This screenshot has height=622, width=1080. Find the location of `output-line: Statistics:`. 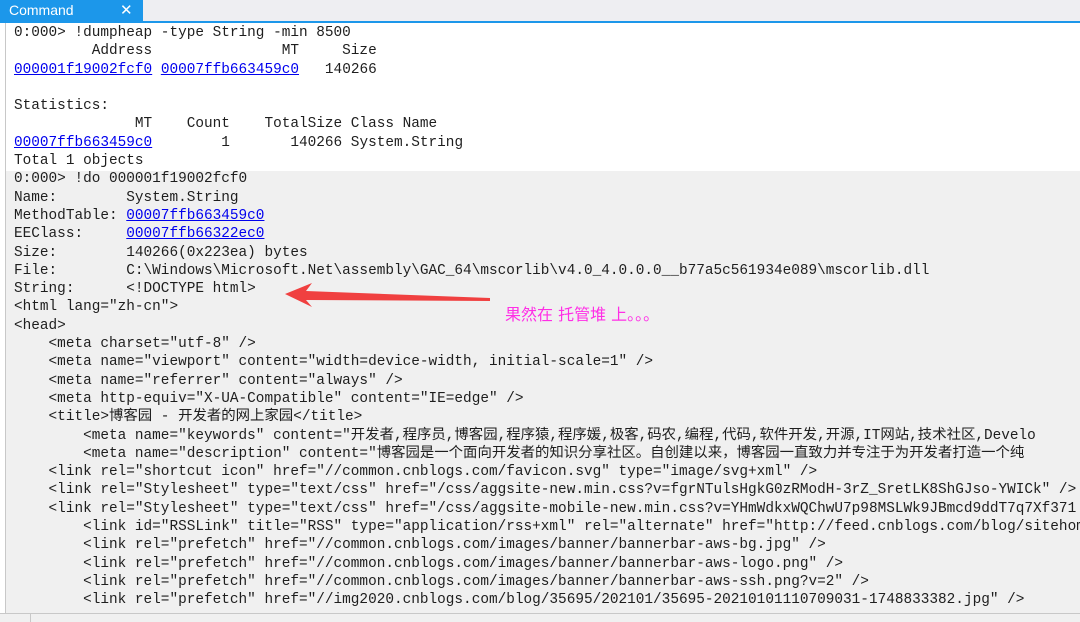

output-line: Statistics: is located at coordinates (547, 106).